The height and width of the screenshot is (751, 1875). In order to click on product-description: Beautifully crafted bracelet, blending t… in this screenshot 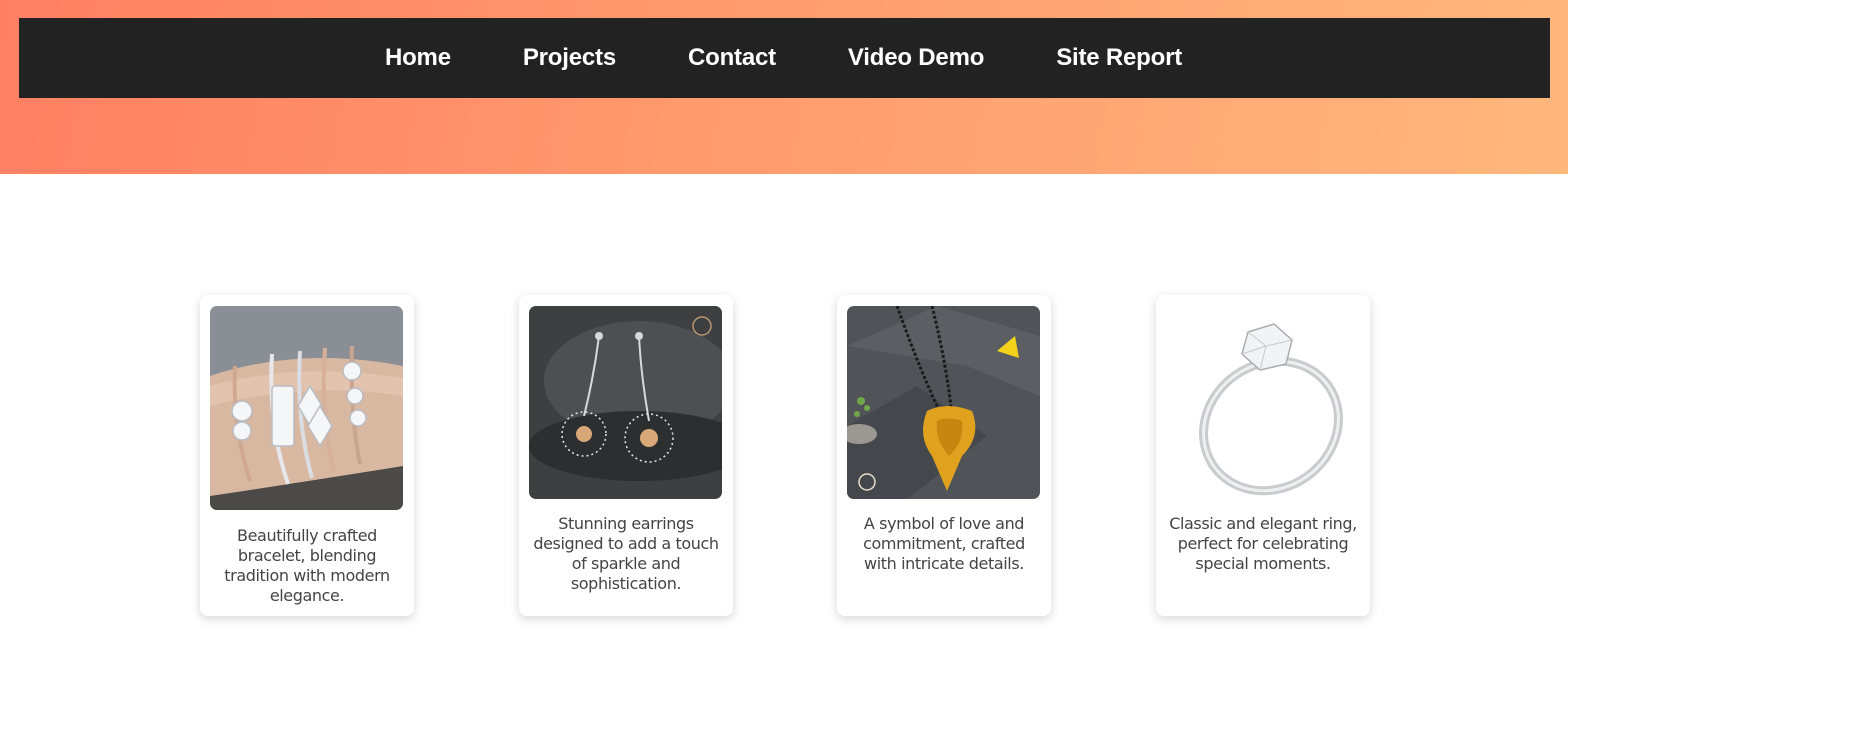, I will do `click(307, 565)`.